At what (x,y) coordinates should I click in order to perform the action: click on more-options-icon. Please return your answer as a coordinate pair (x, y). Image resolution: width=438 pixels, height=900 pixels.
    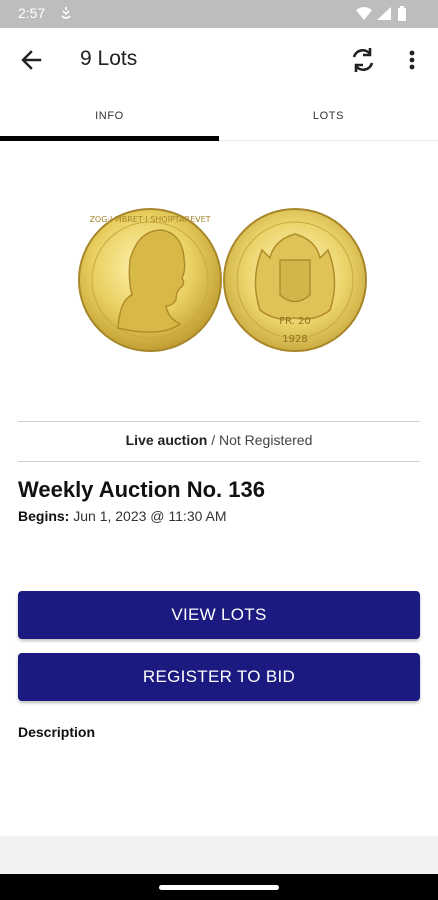
    Looking at the image, I should click on (412, 60).